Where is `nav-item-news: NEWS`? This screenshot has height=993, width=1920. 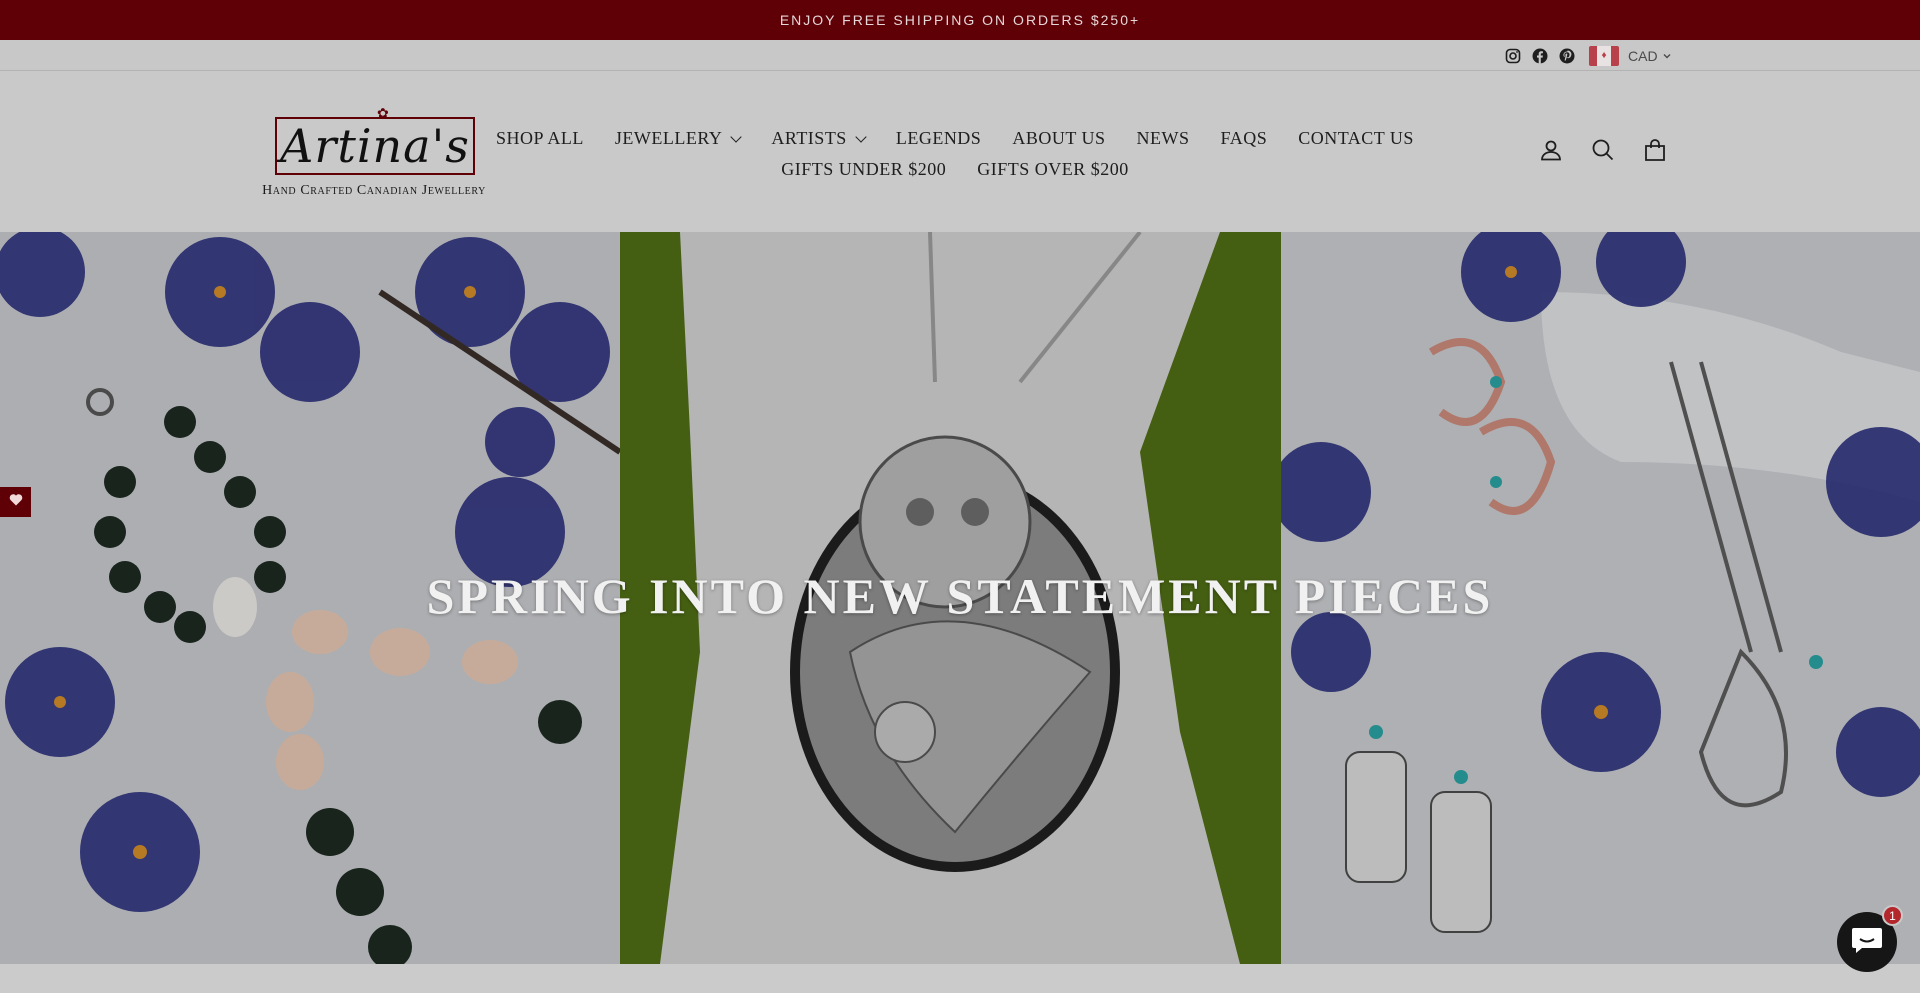 nav-item-news: NEWS is located at coordinates (1163, 138).